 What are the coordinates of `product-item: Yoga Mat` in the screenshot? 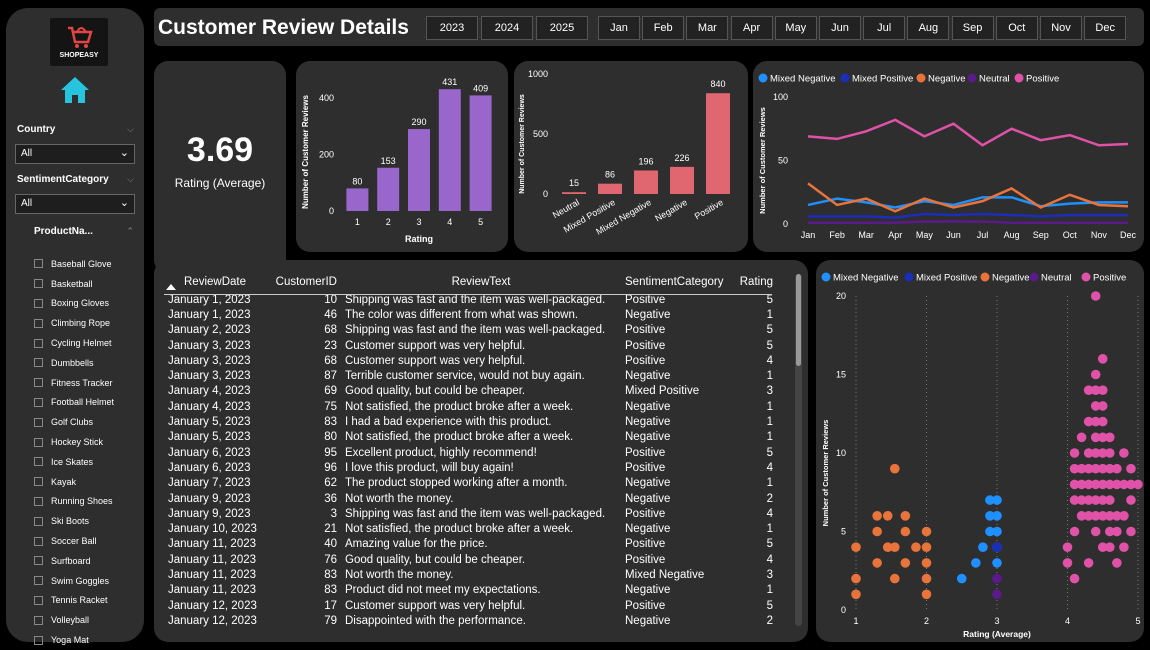 It's located at (74, 640).